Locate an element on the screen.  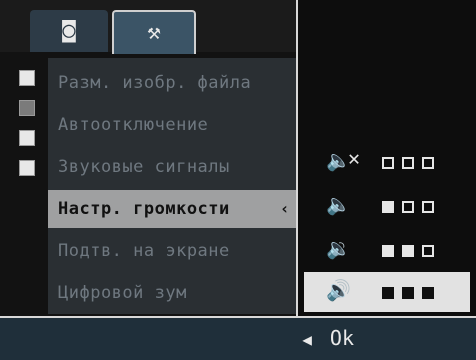
arrow-left-icon: ◀ is located at coordinates (307, 339).